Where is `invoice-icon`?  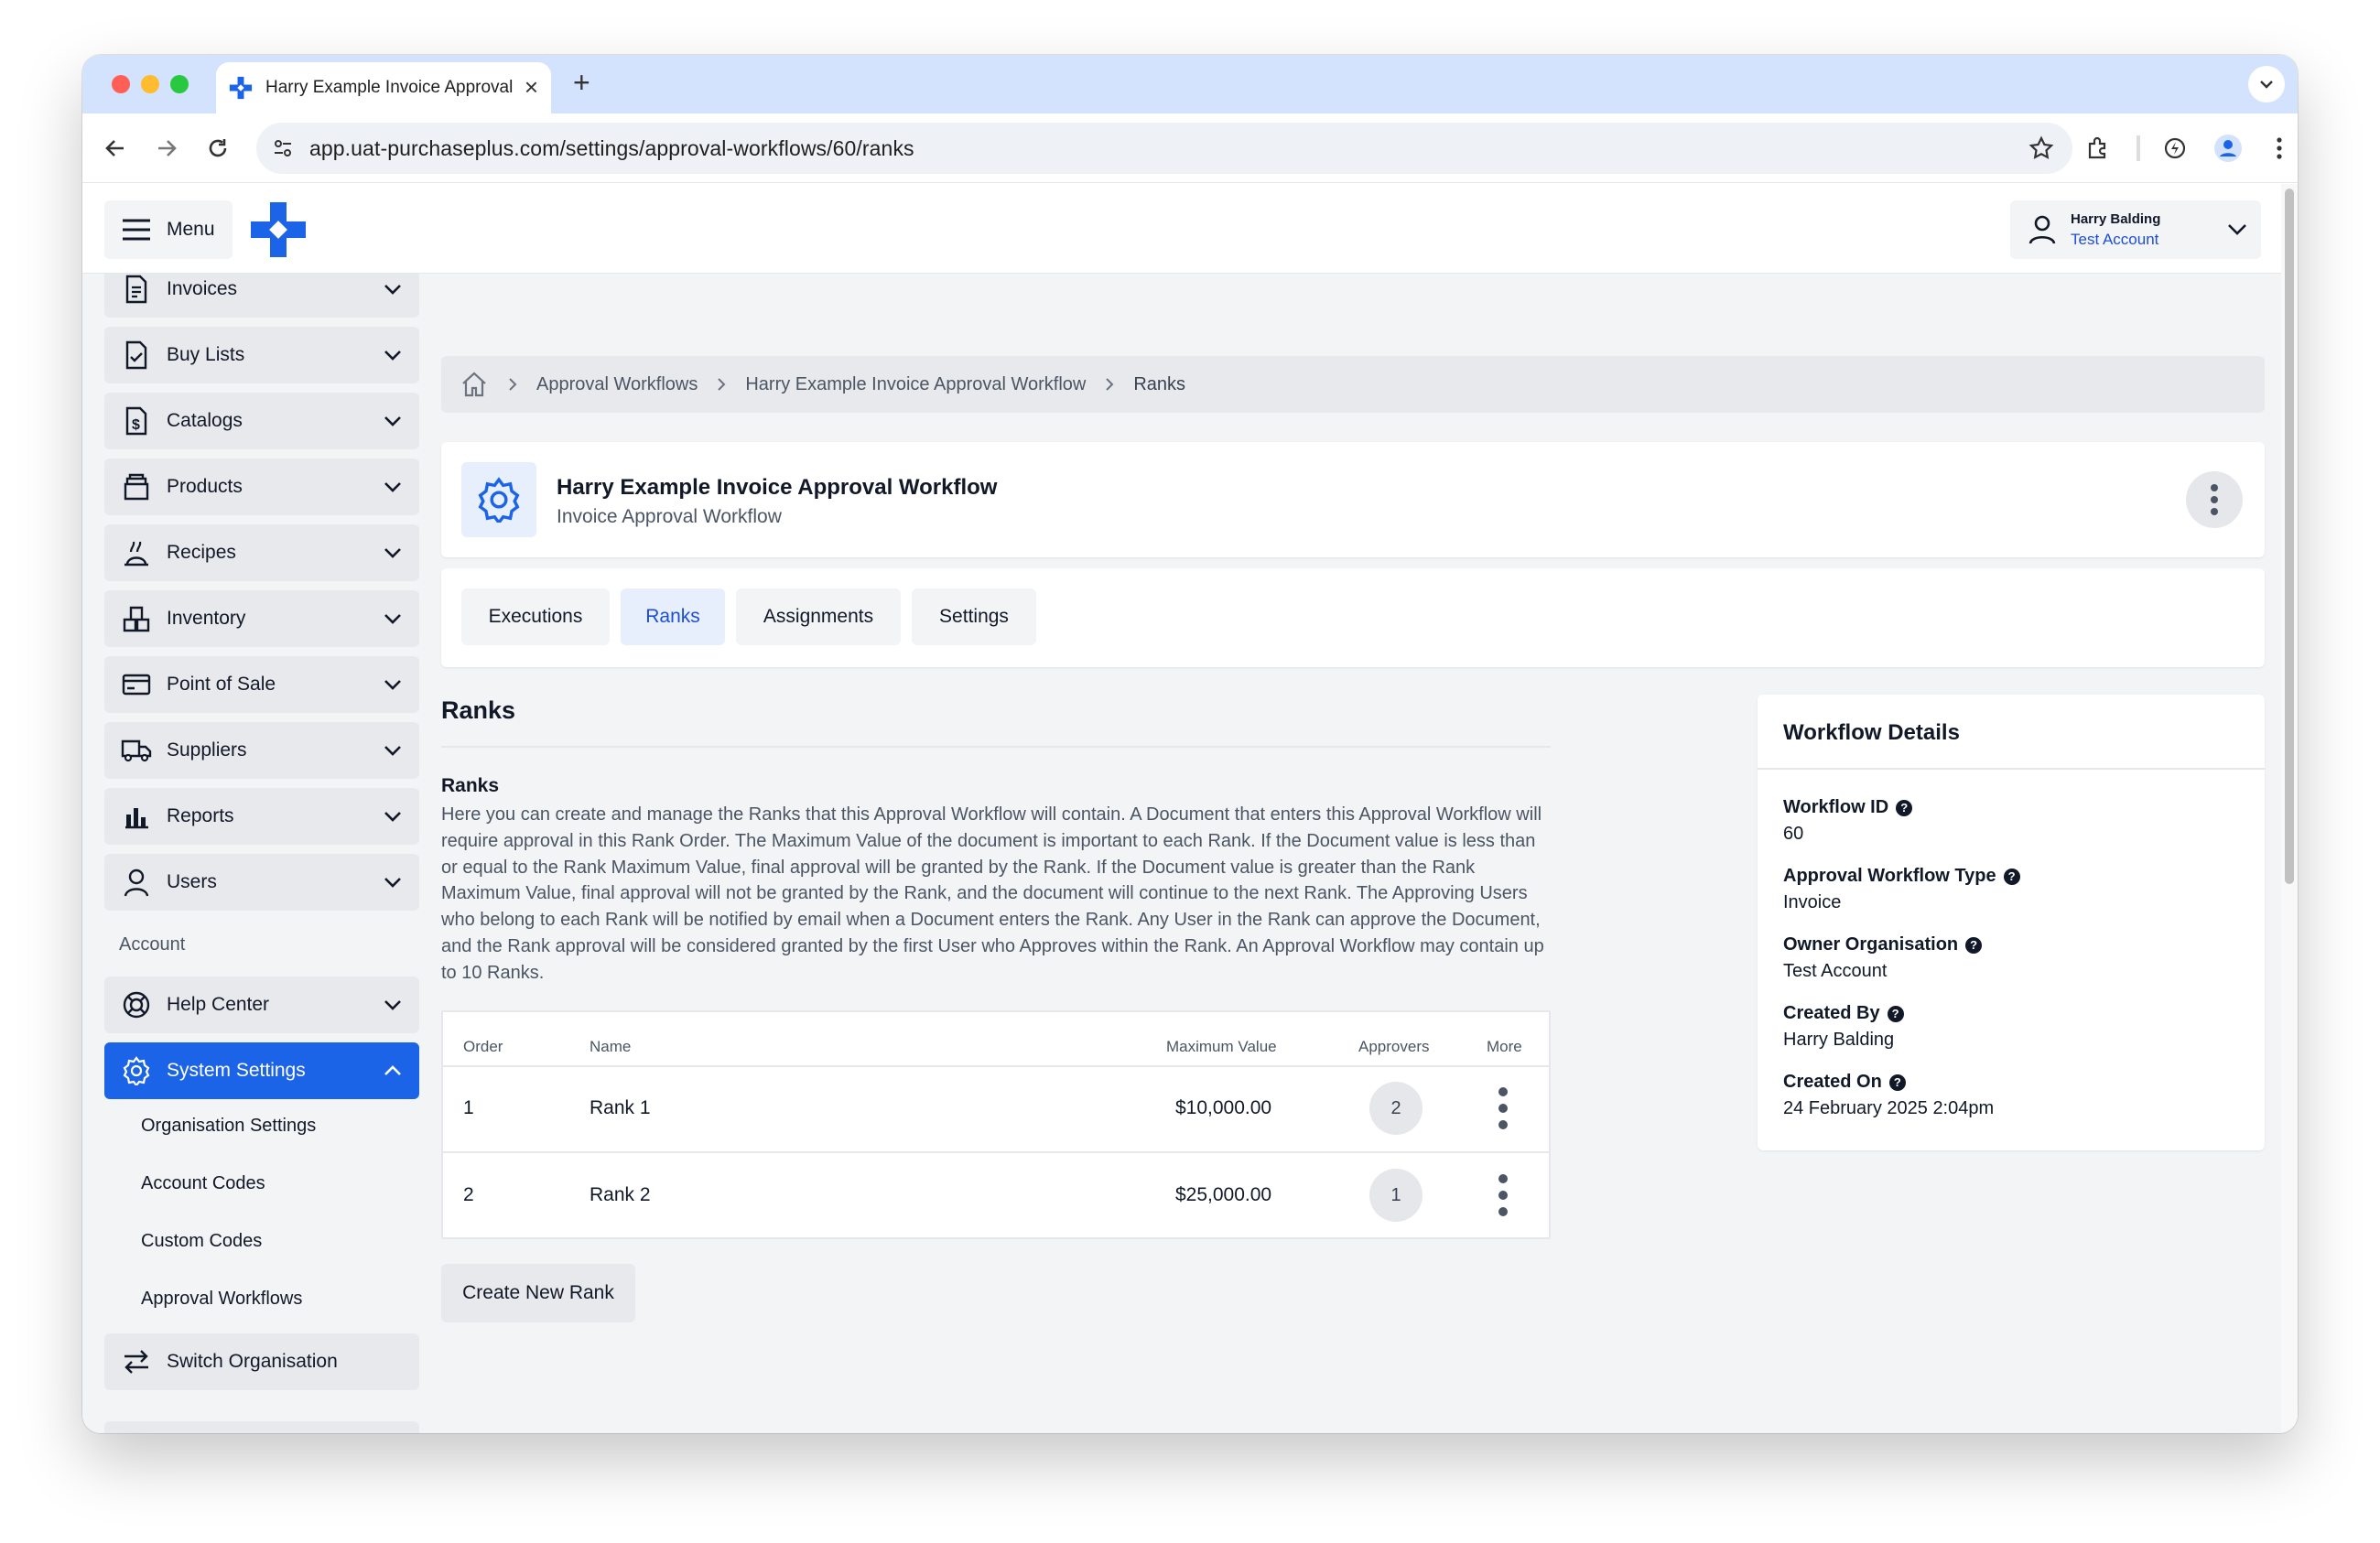 invoice-icon is located at coordinates (136, 289).